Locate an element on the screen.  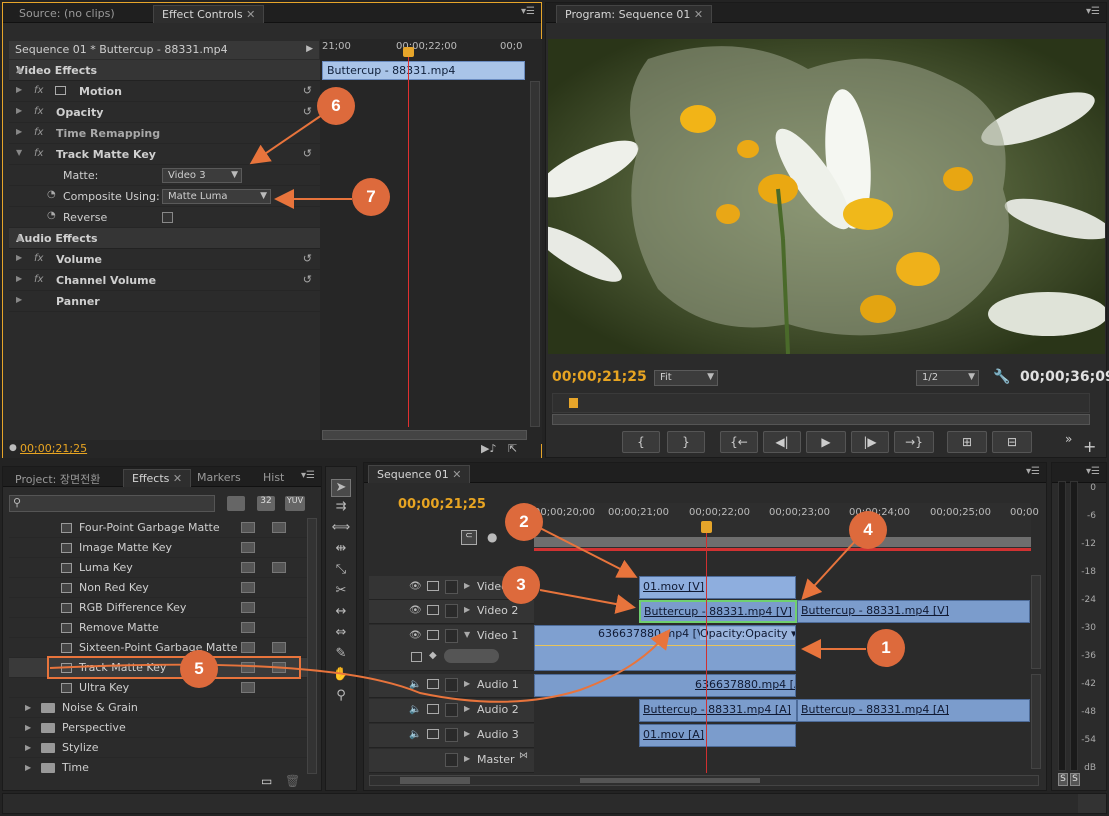
wrench-icon: 🔧 is located at coordinates (1001, 377).